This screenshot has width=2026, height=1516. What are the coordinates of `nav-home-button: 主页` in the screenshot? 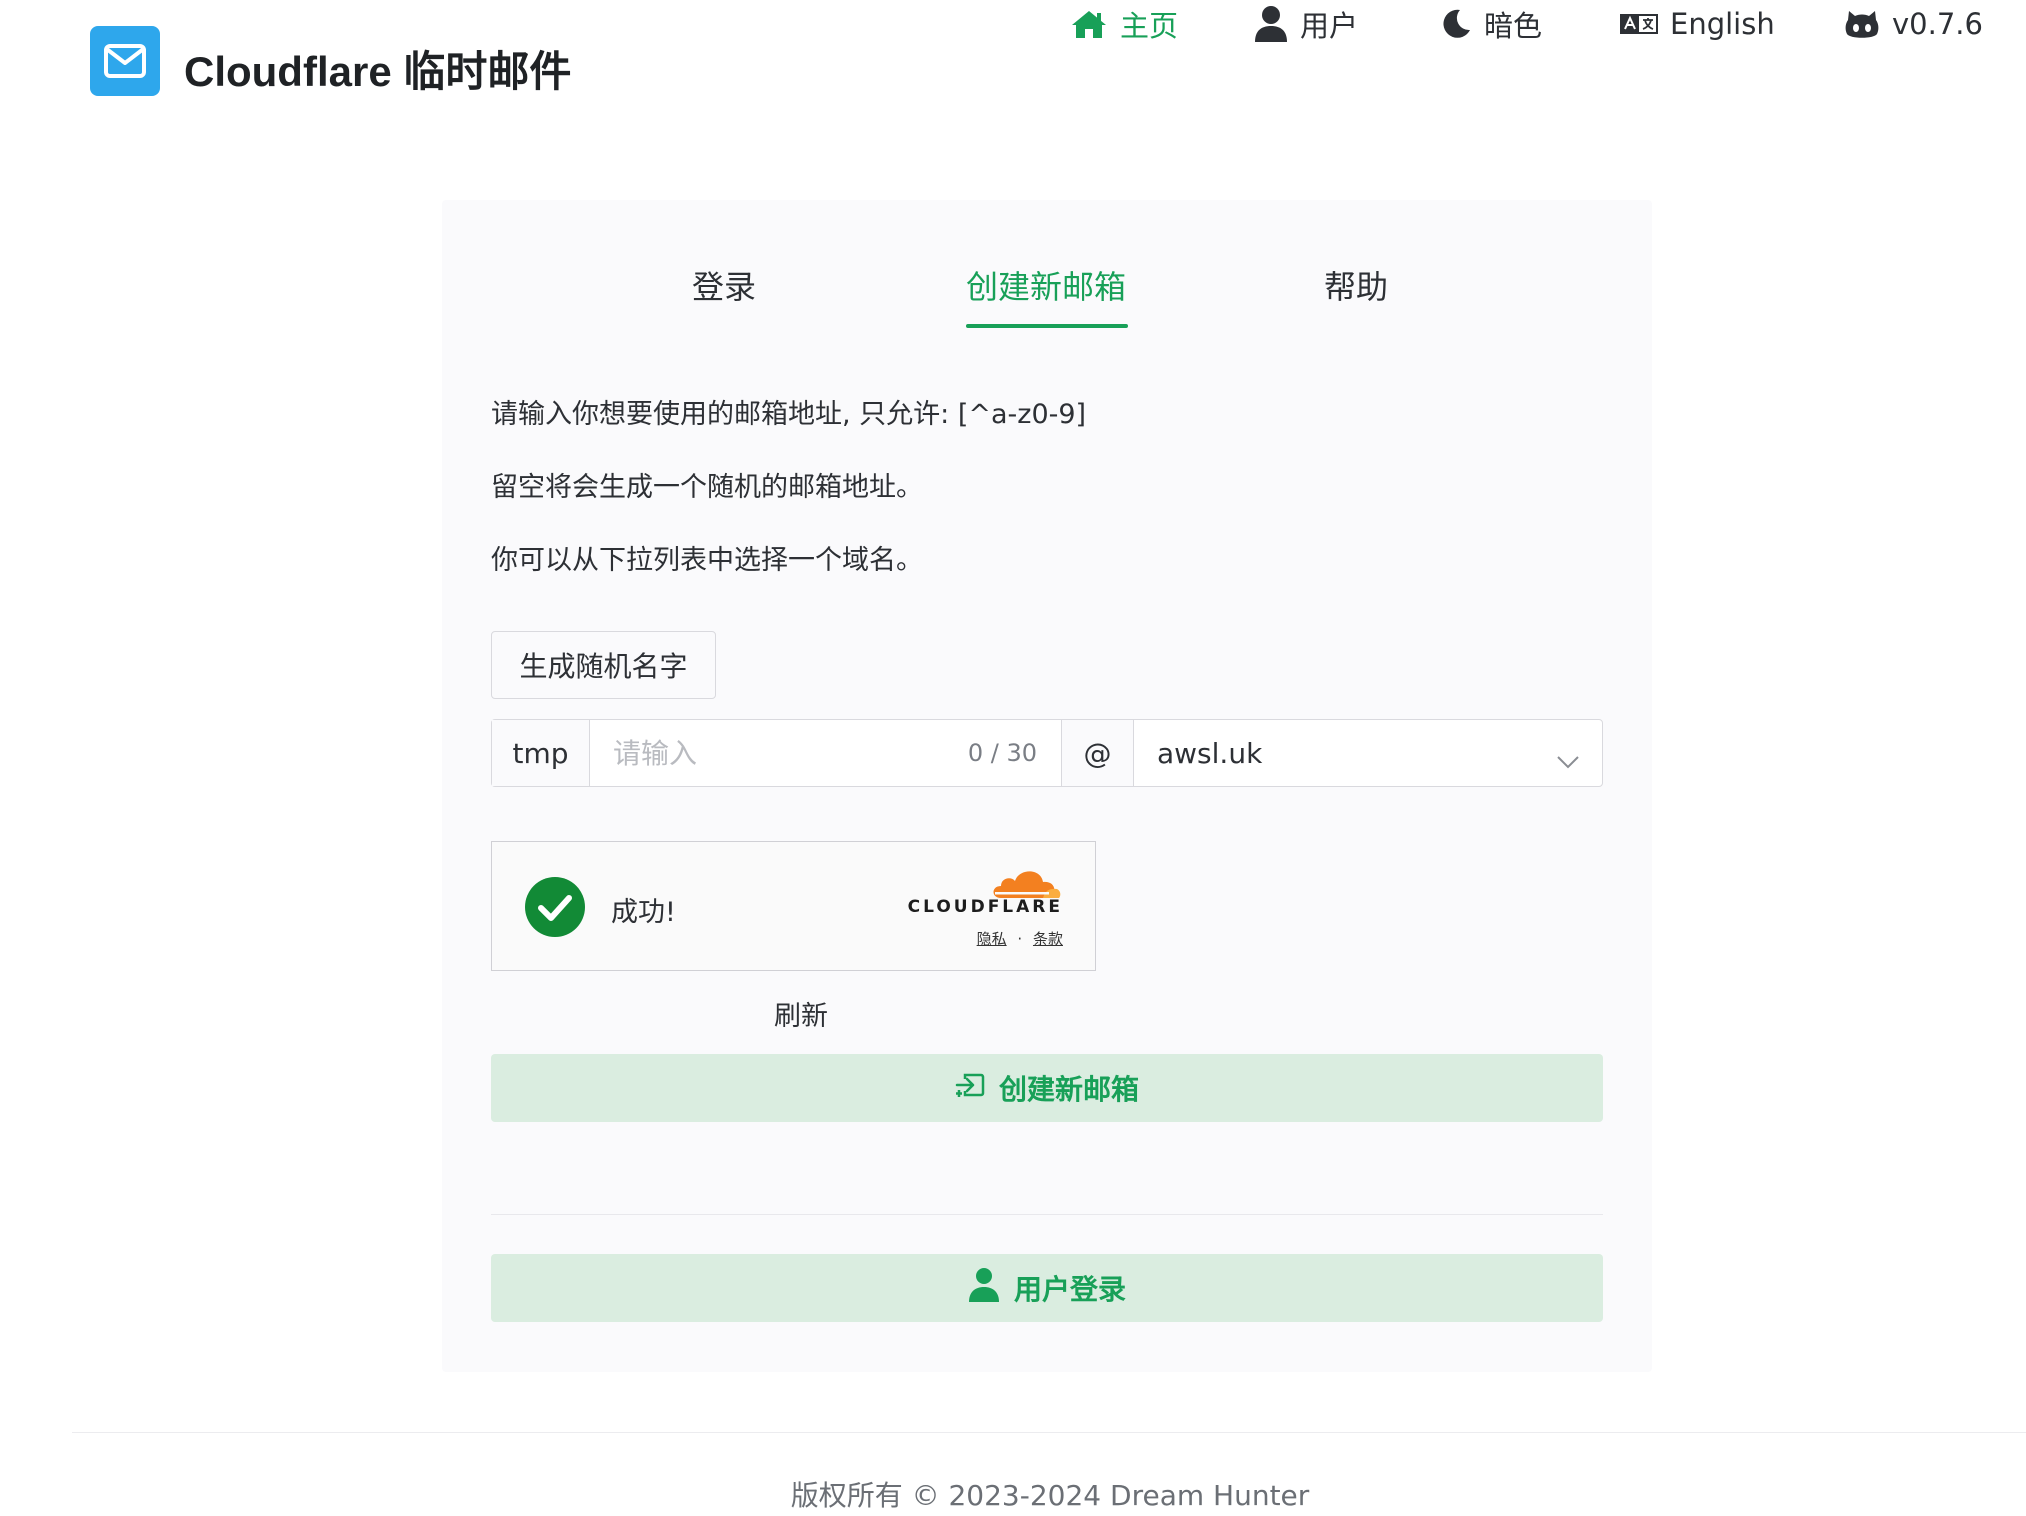 It's located at (1124, 24).